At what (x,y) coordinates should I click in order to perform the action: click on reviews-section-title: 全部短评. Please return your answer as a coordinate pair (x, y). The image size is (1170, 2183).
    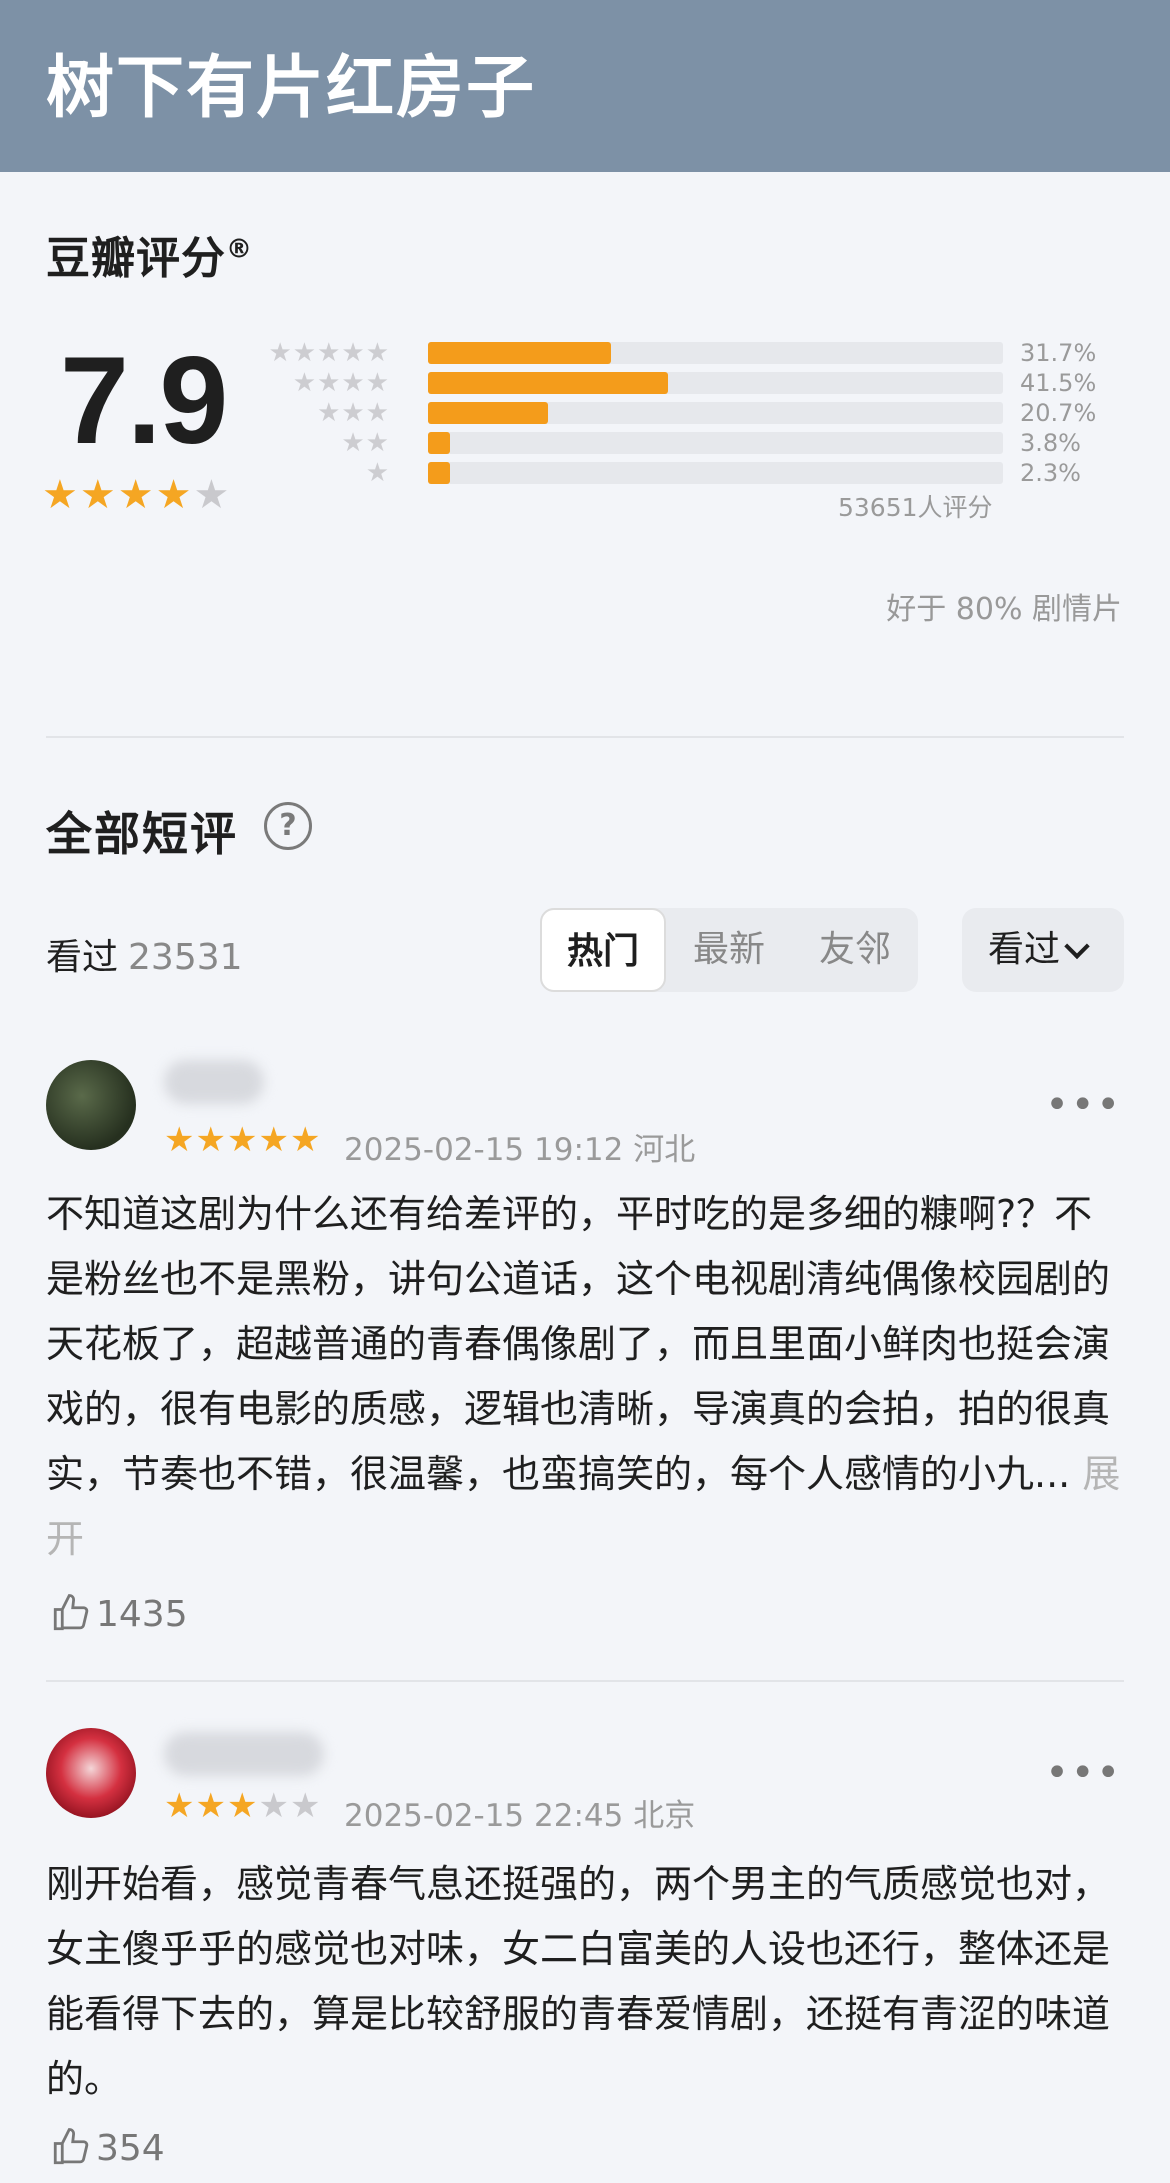
    Looking at the image, I should click on (142, 834).